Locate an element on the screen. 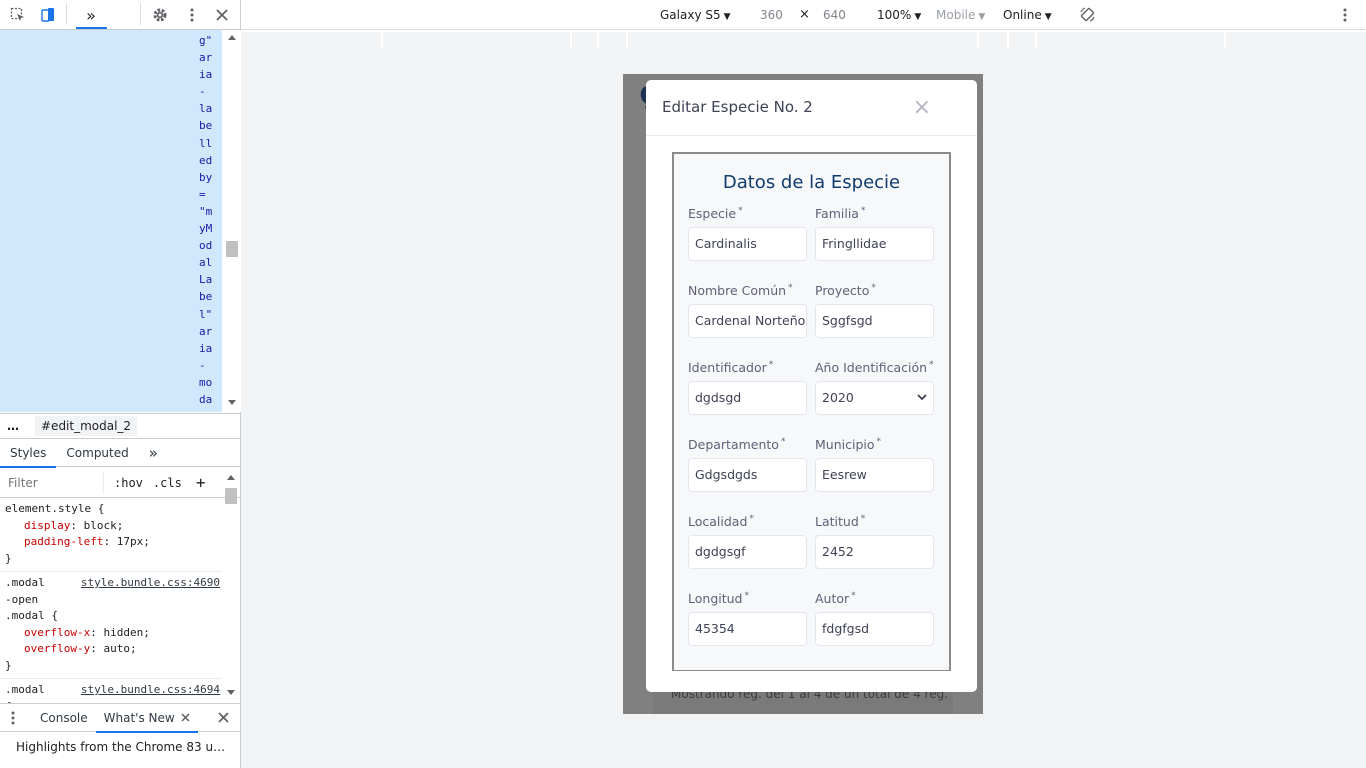 The image size is (1366, 768). hover-state-toggle: :hov is located at coordinates (128, 483).